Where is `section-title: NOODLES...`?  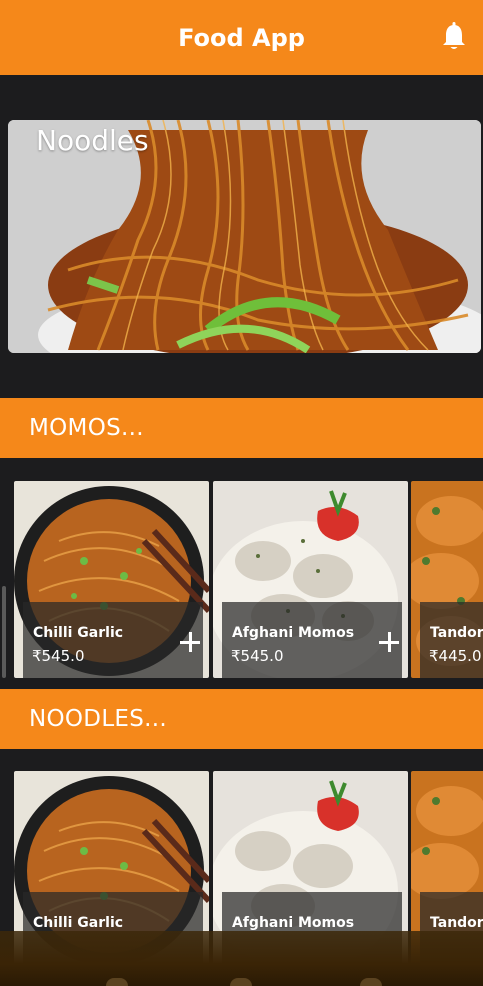
section-title: NOODLES... is located at coordinates (98, 719).